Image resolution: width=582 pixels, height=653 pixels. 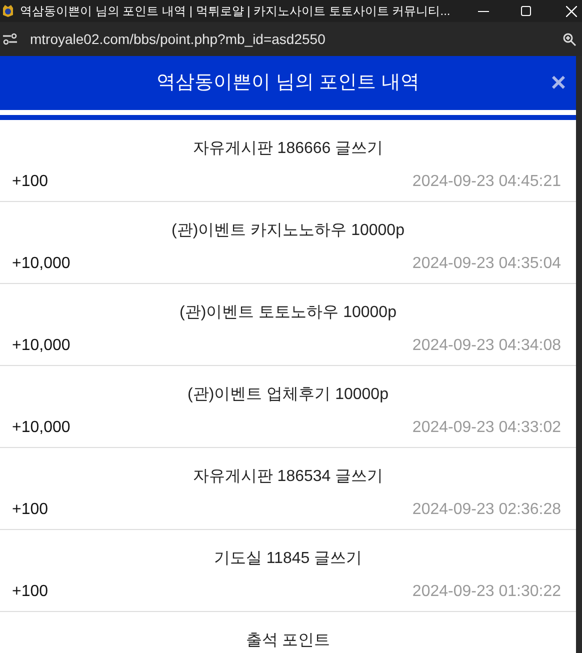 What do you see at coordinates (526, 11) in the screenshot?
I see `maximize-icon` at bounding box center [526, 11].